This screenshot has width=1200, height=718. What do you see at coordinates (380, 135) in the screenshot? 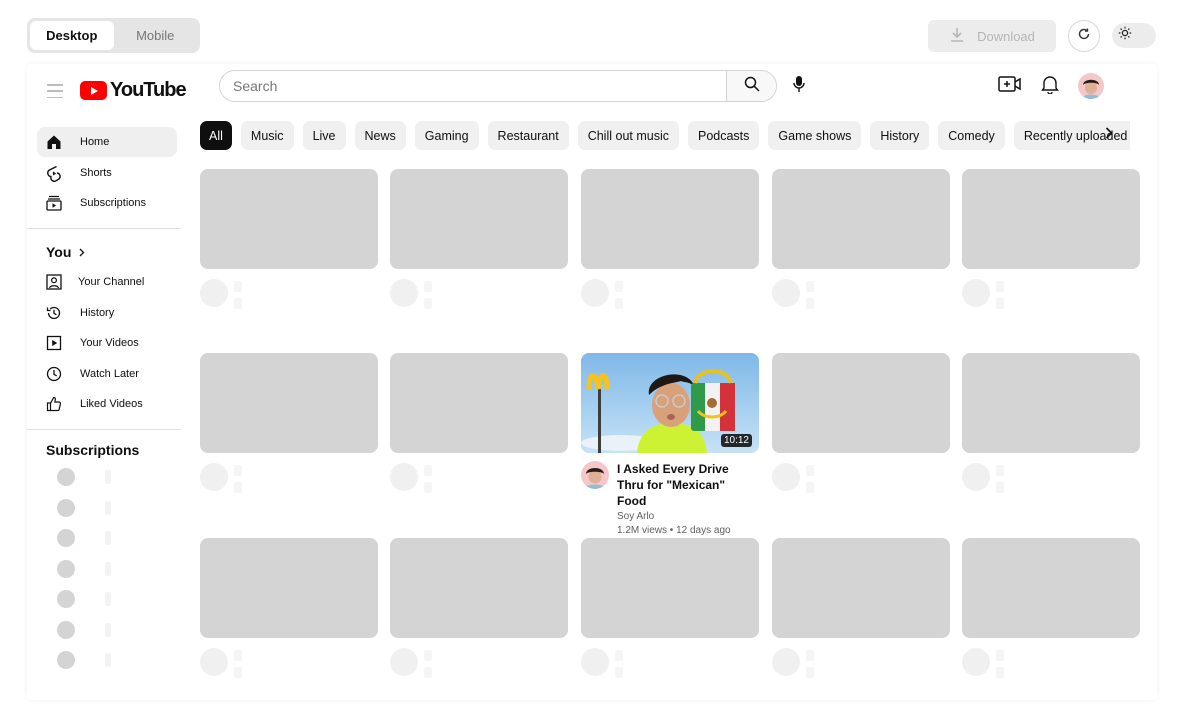
I see `chip-news: News` at bounding box center [380, 135].